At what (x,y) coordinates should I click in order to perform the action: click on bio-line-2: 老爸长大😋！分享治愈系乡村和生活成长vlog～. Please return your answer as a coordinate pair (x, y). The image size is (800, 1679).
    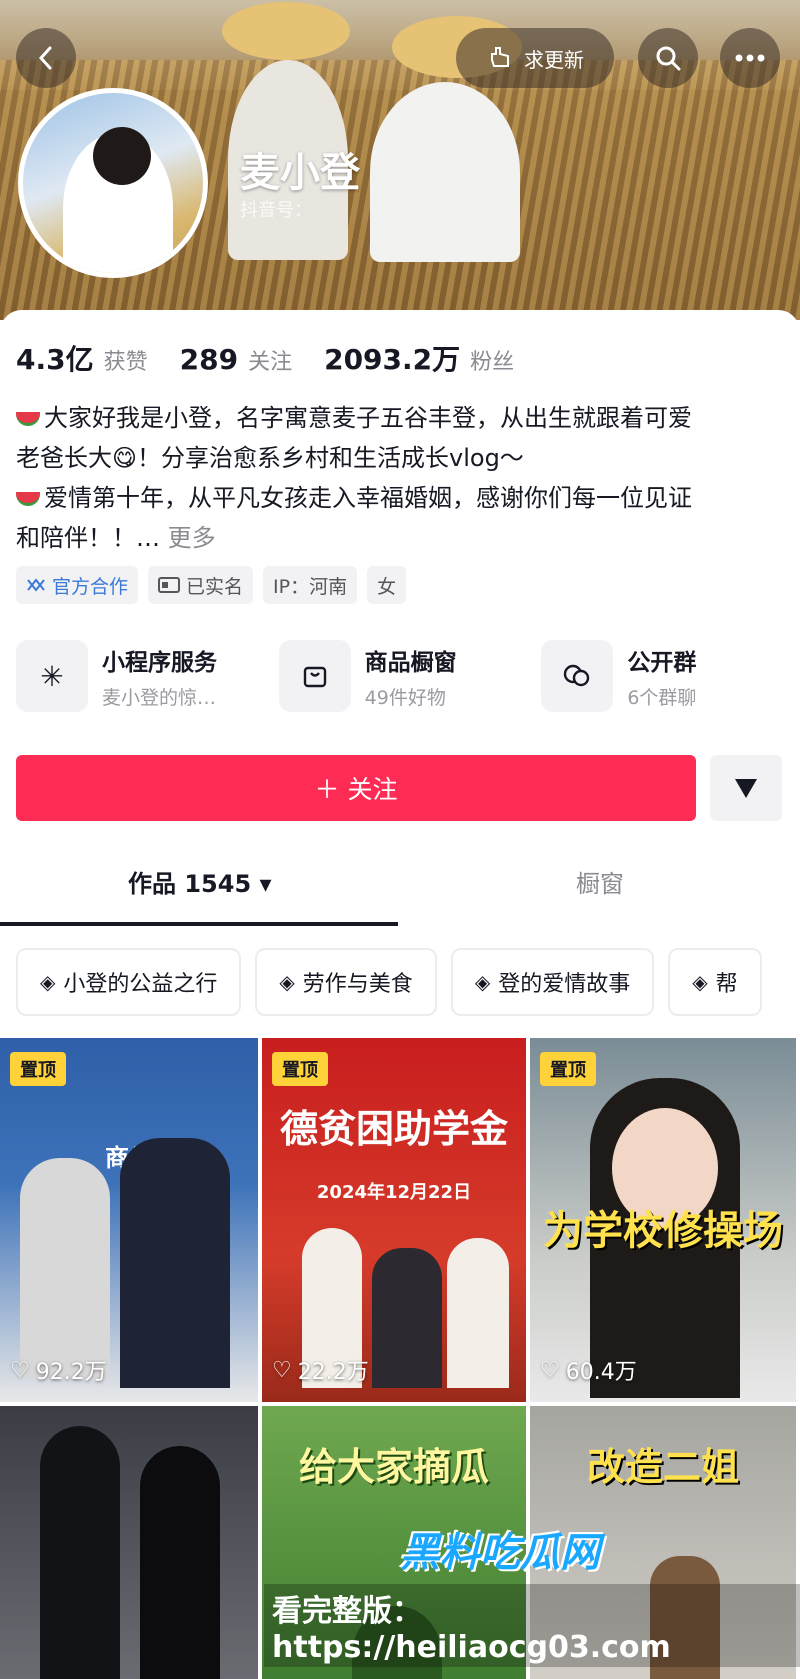
    Looking at the image, I should click on (400, 458).